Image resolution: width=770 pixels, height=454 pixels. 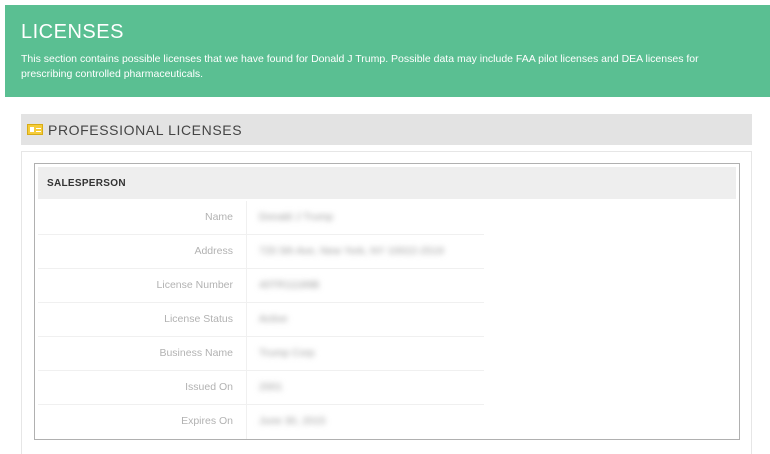 I want to click on row-label: Business Name, so click(x=196, y=353).